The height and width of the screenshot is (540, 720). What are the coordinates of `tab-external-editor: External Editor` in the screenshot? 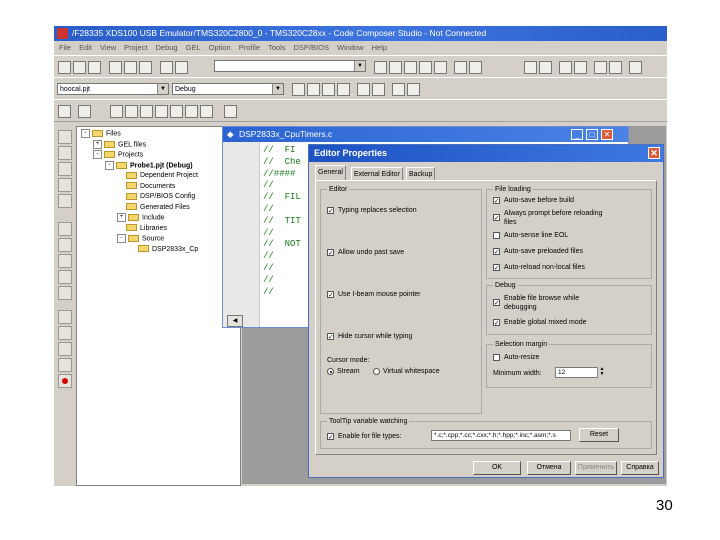 It's located at (377, 173).